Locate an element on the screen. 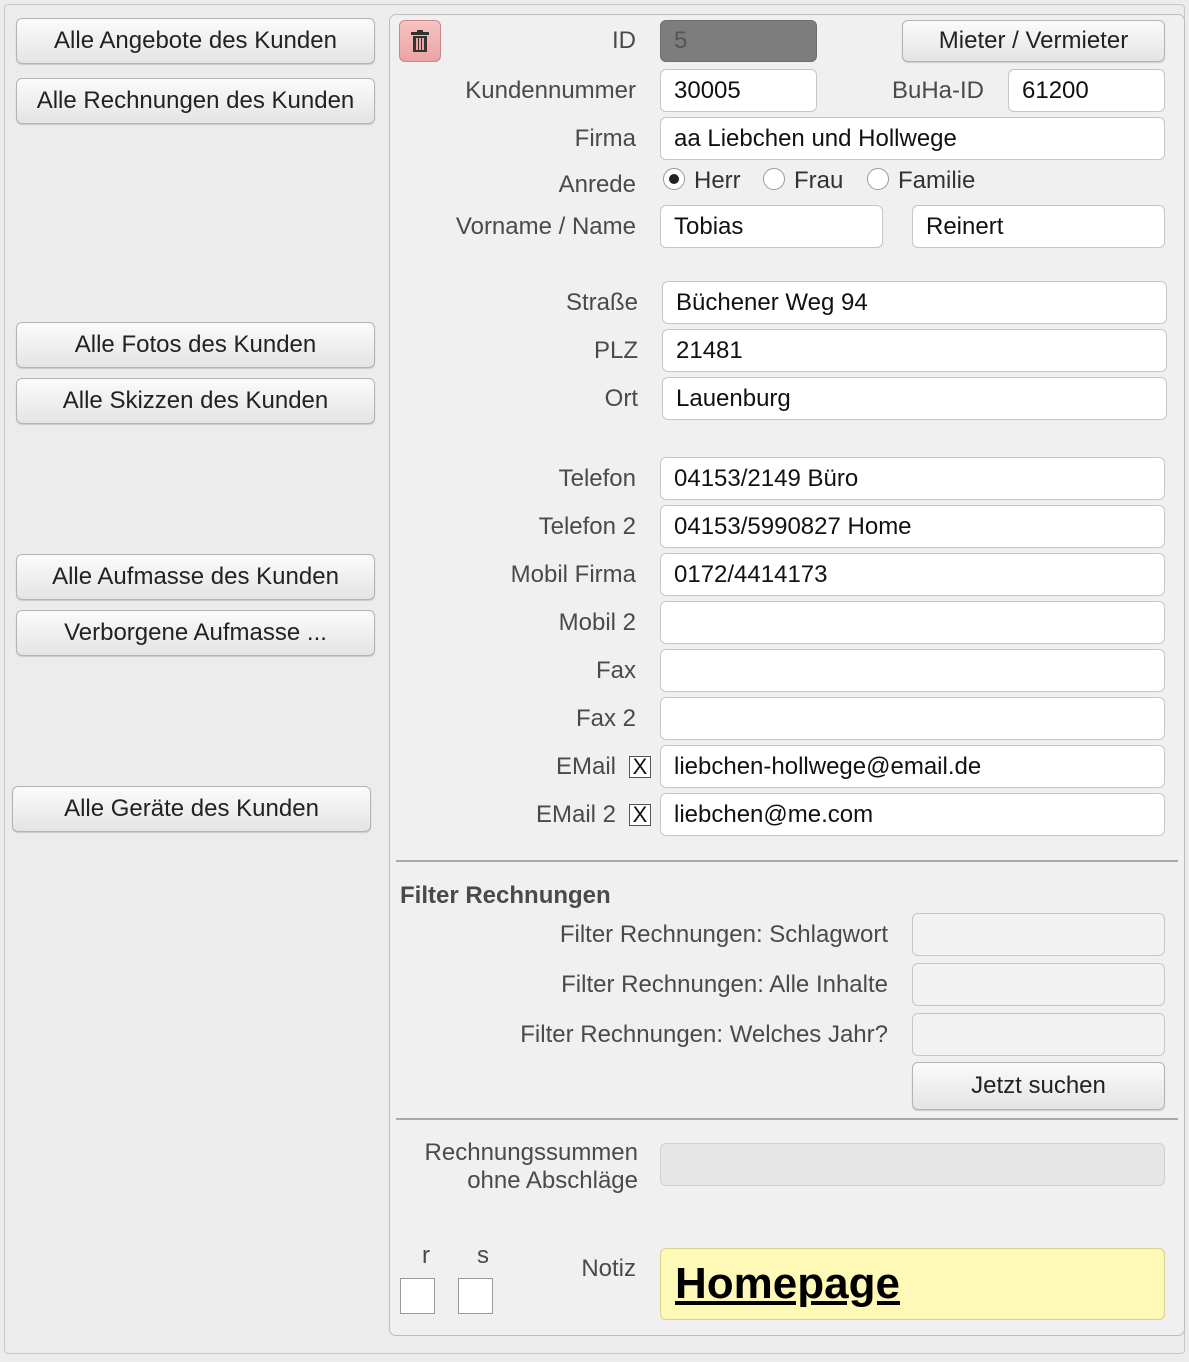 The width and height of the screenshot is (1189, 1362). street-label: Straße is located at coordinates (601, 302).